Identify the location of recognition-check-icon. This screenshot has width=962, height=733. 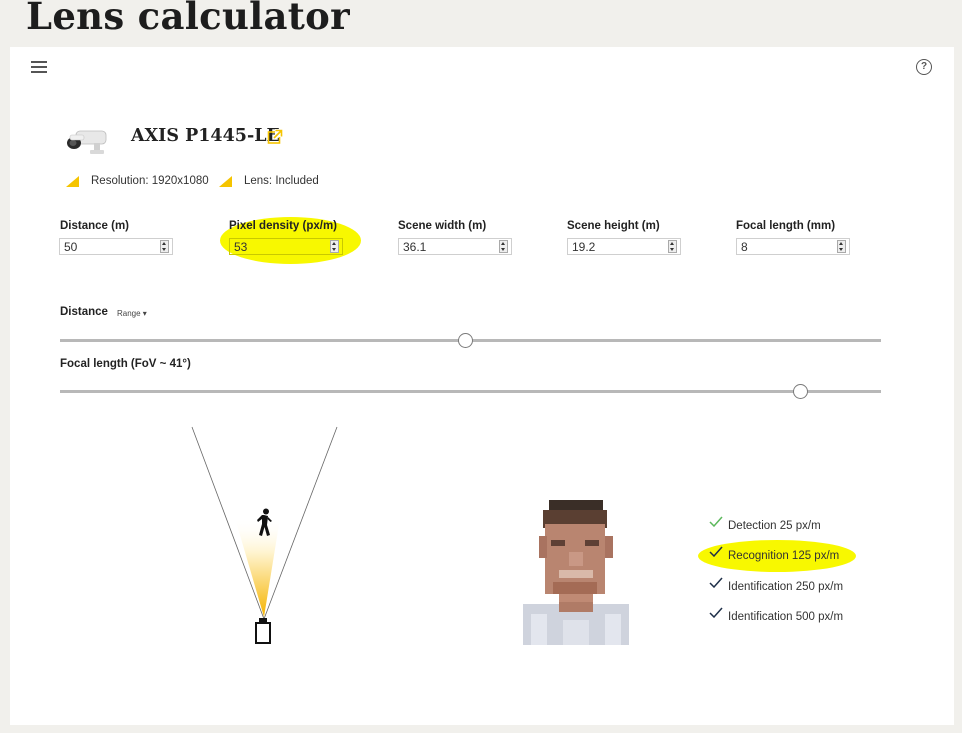
(716, 551).